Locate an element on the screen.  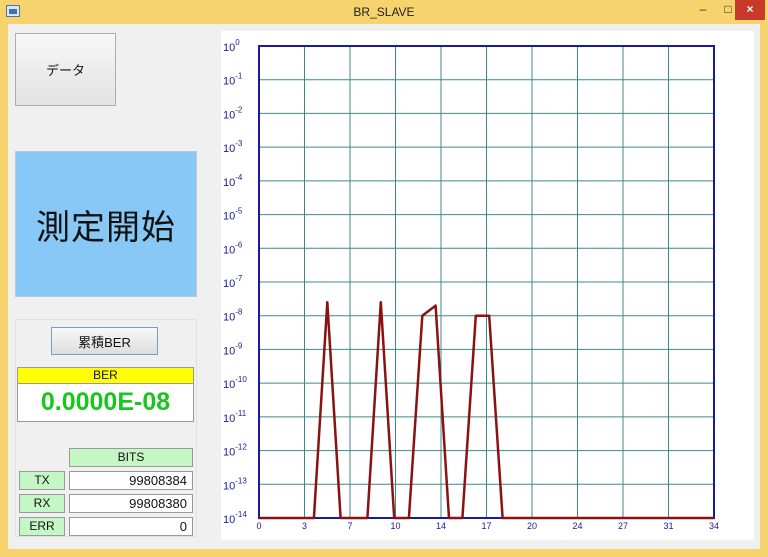
bits-header: BITS is located at coordinates (131, 457).